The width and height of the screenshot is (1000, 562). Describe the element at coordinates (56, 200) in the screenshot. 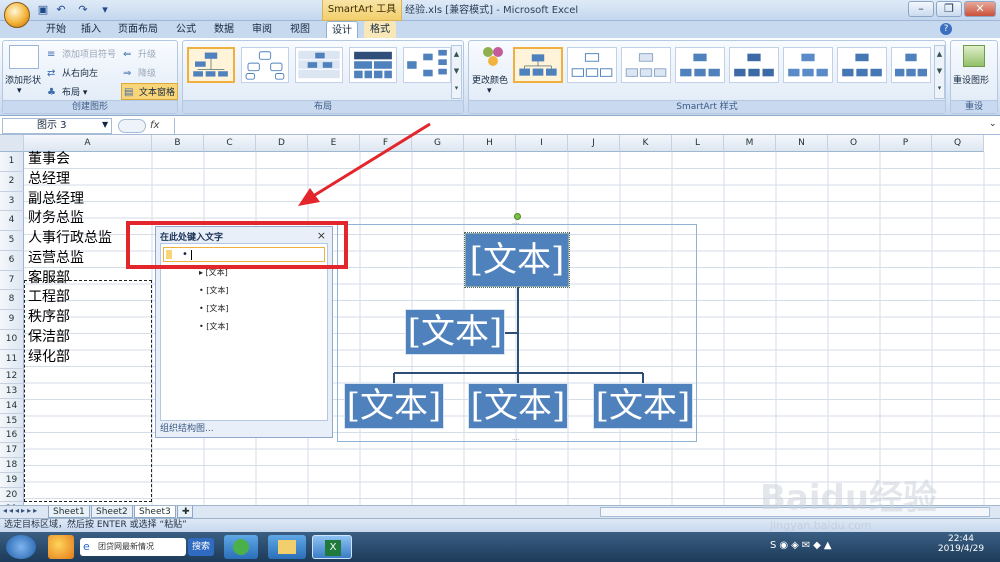

I see `cell-a3: 副总经理` at that location.